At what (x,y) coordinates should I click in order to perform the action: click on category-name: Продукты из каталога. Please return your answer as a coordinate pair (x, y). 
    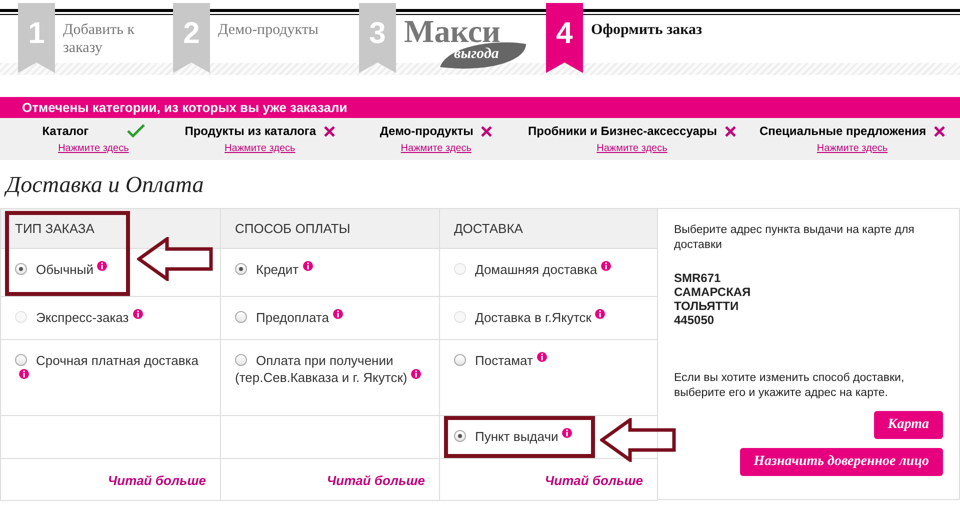
    Looking at the image, I should click on (250, 131).